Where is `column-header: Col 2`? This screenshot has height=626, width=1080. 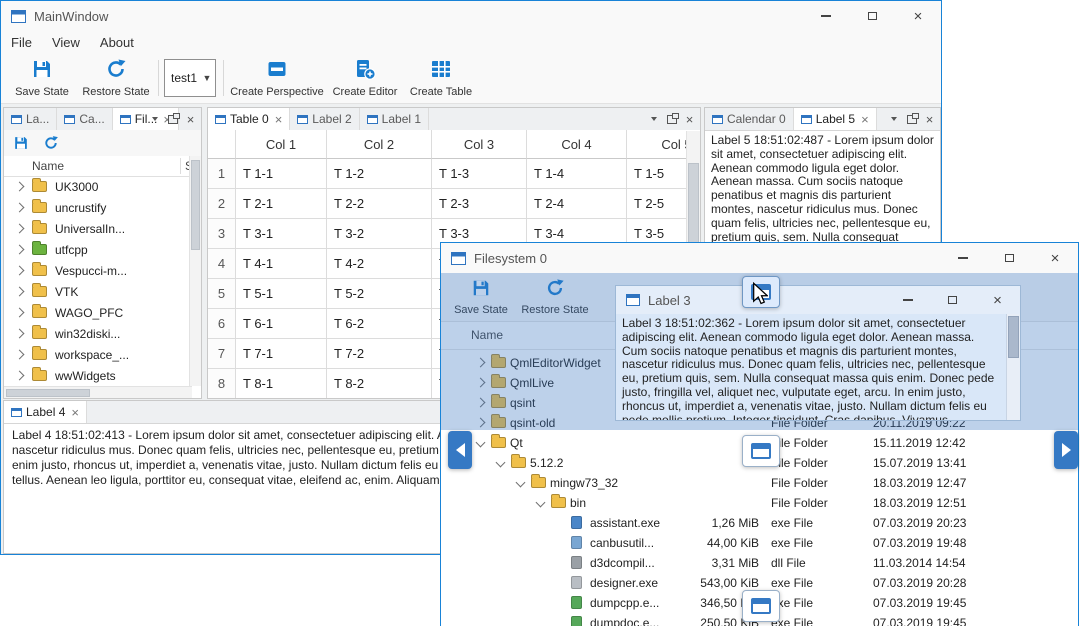 column-header: Col 2 is located at coordinates (379, 144).